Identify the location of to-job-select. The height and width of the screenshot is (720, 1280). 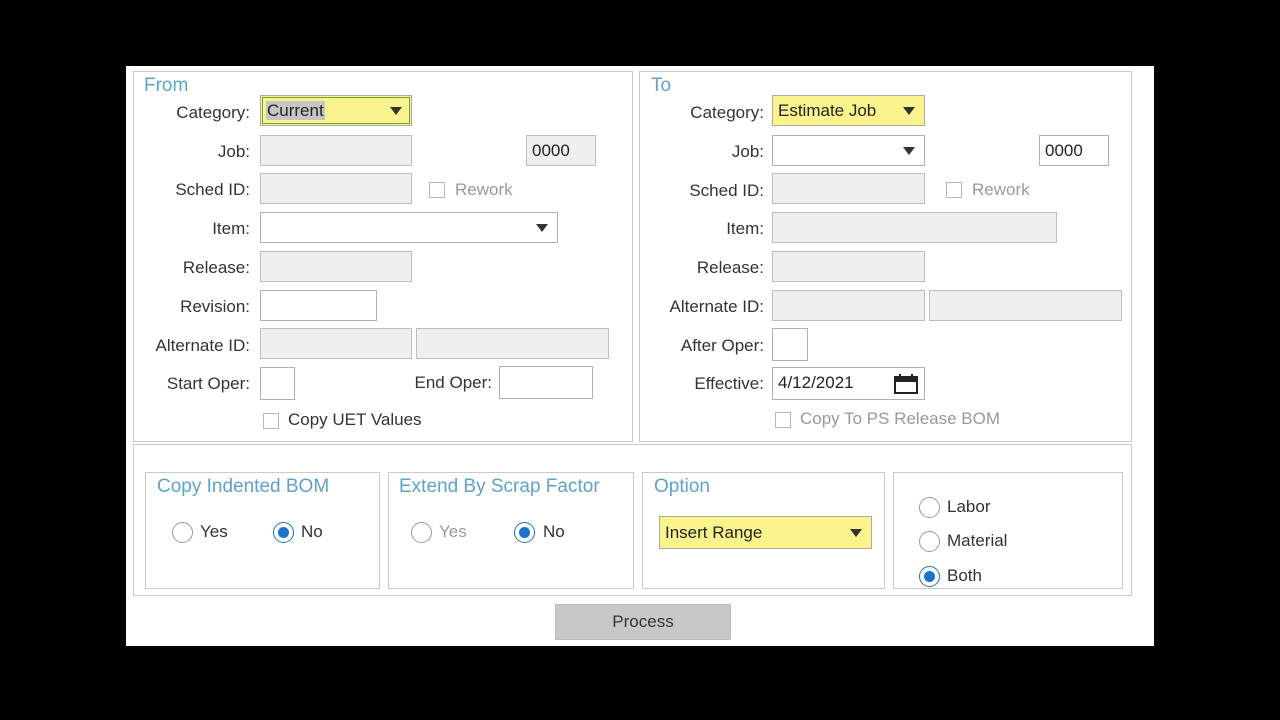
(848, 150).